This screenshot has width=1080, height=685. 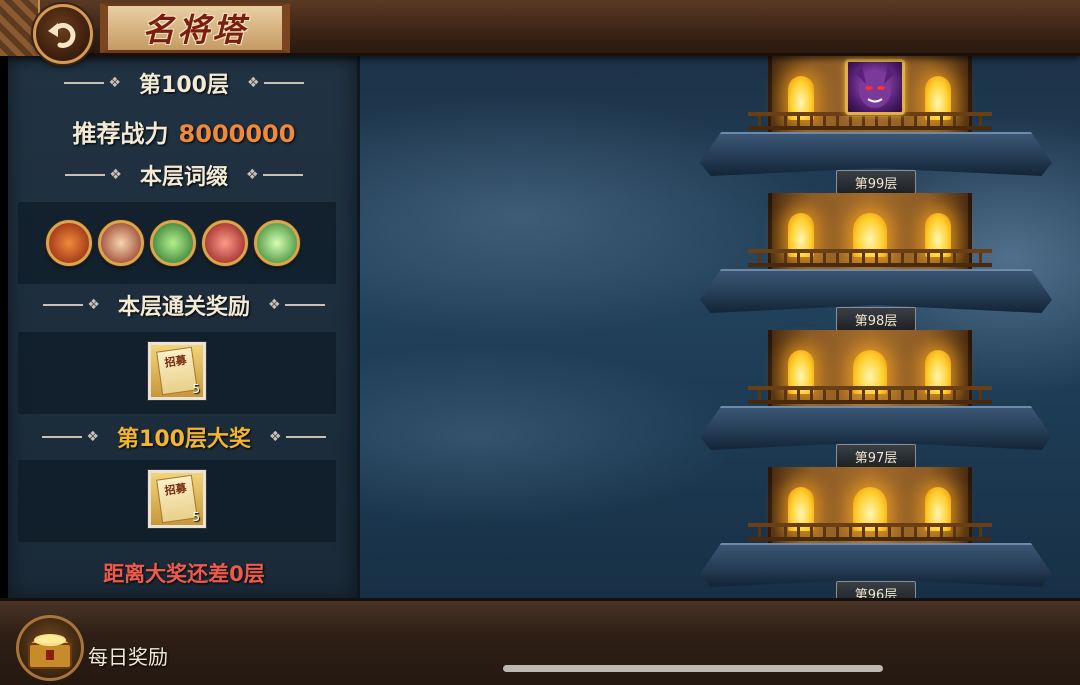 I want to click on floor-label: 第97层, so click(x=876, y=456).